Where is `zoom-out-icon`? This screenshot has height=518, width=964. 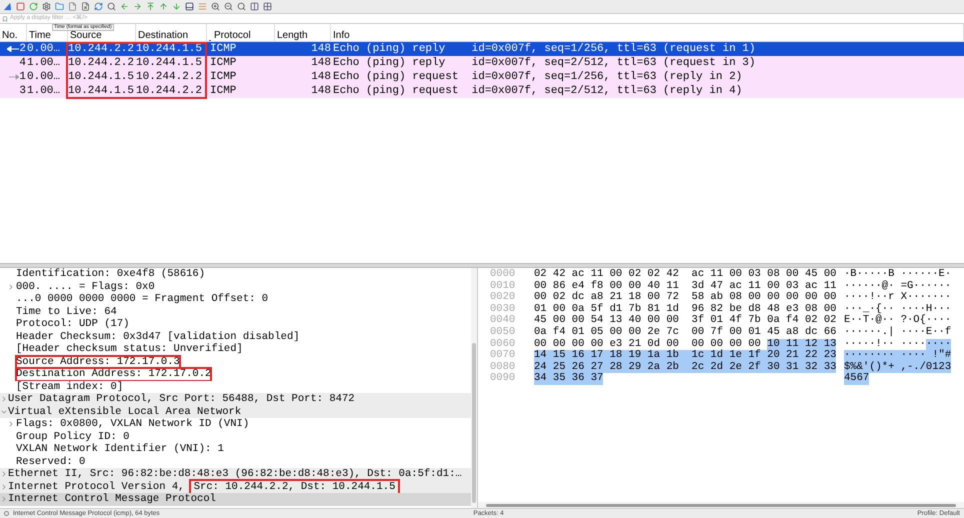
zoom-out-icon is located at coordinates (228, 6).